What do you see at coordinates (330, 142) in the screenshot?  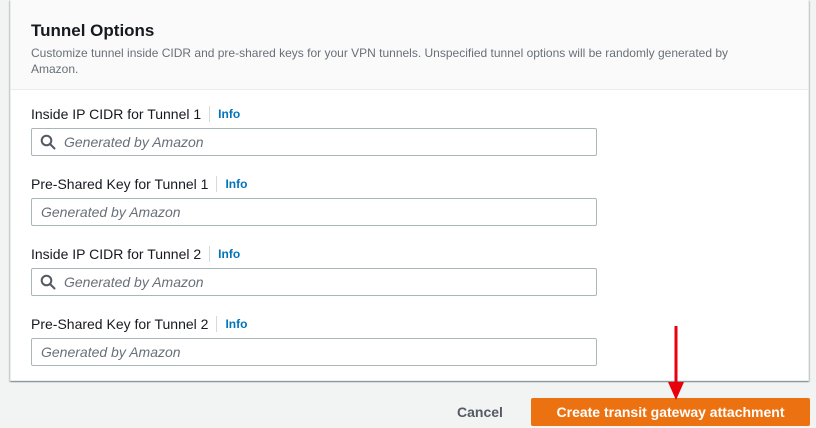 I see `inside-cidr-tunnel-1-input` at bounding box center [330, 142].